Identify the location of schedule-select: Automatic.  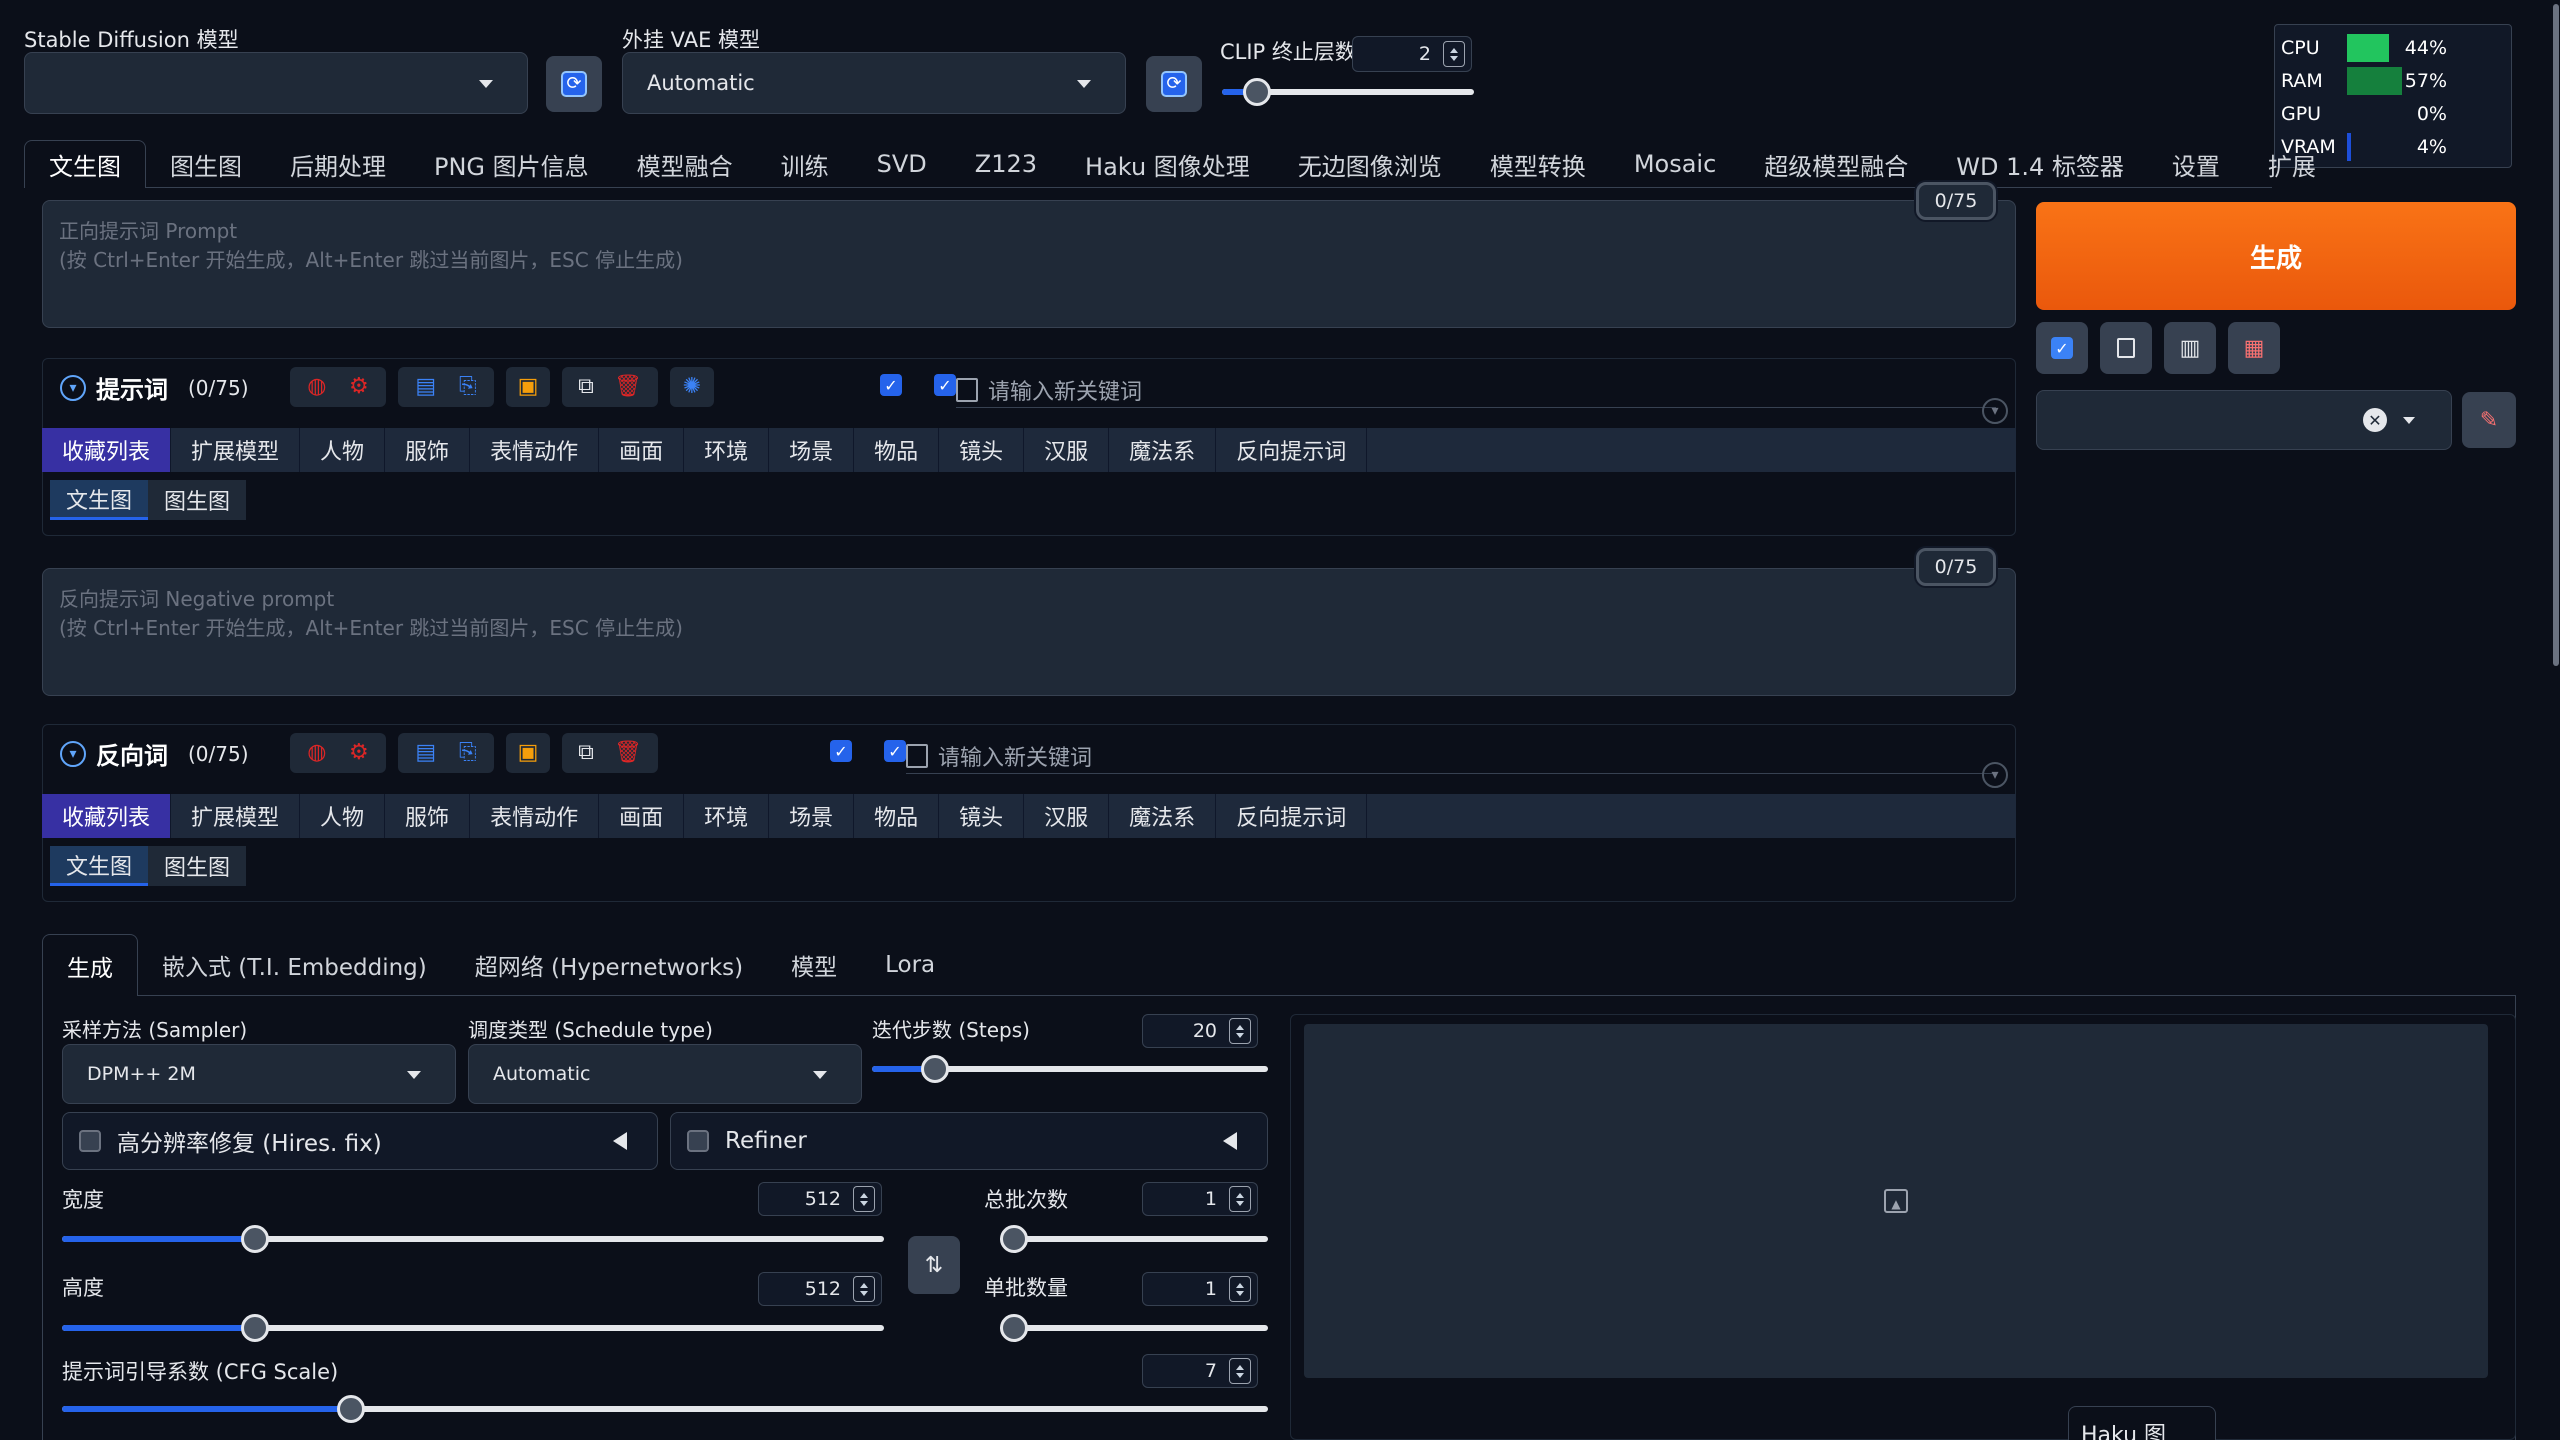
(665, 1074).